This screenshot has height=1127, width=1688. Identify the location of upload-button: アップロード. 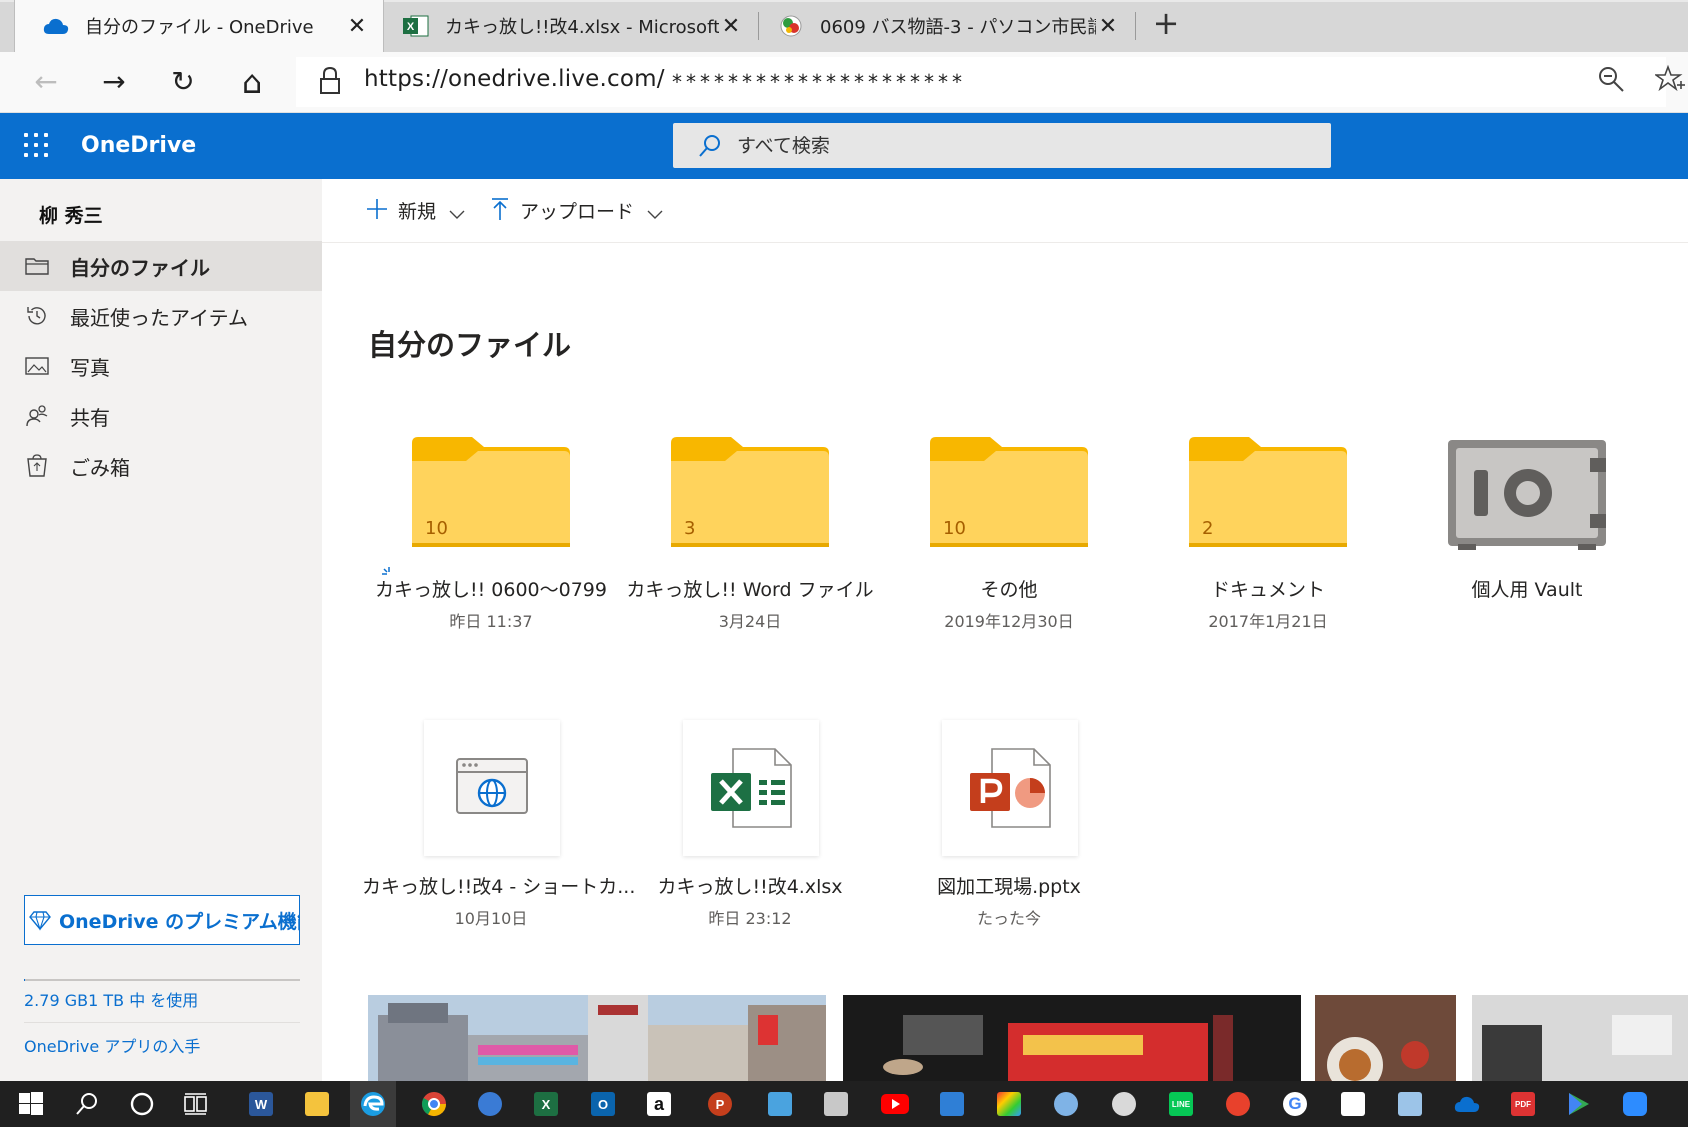
(577, 210).